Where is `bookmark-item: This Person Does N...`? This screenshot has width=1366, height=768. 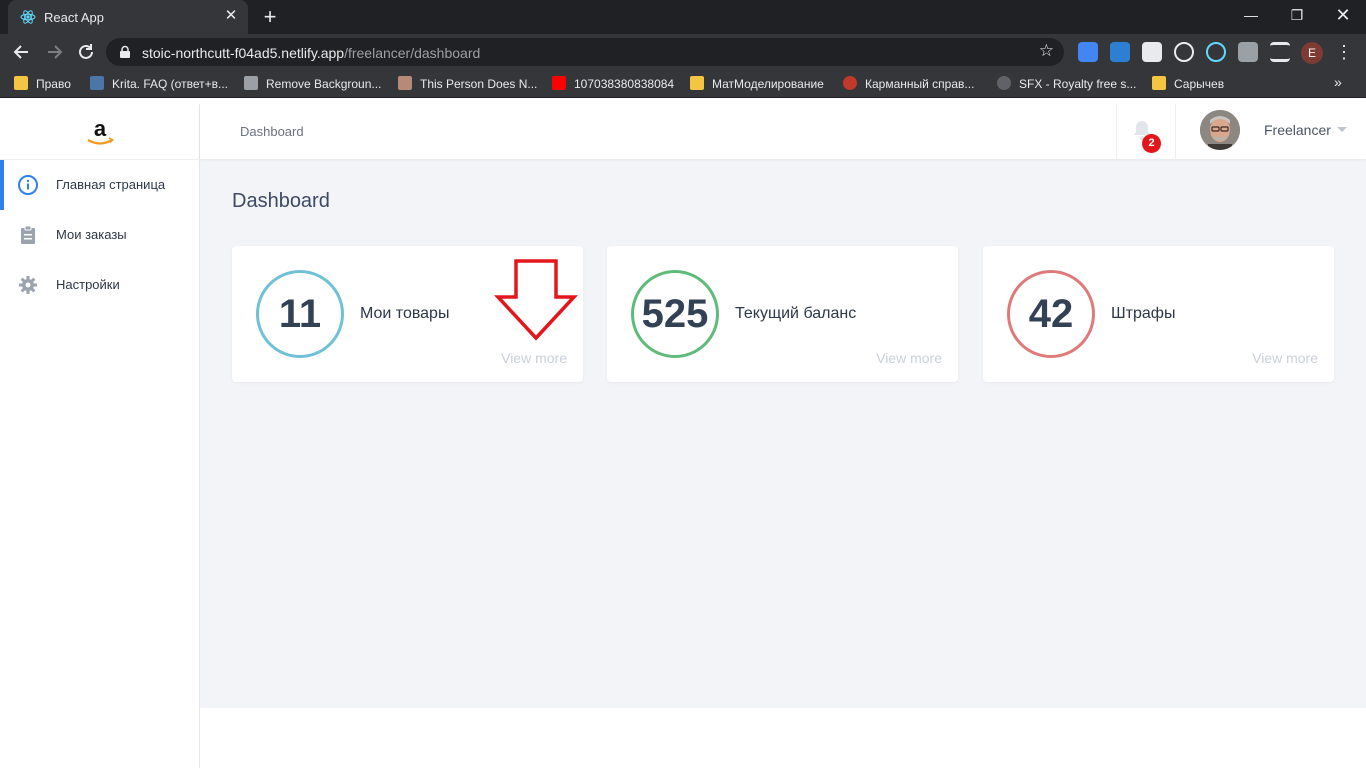
bookmark-item: This Person Does N... is located at coordinates (467, 84).